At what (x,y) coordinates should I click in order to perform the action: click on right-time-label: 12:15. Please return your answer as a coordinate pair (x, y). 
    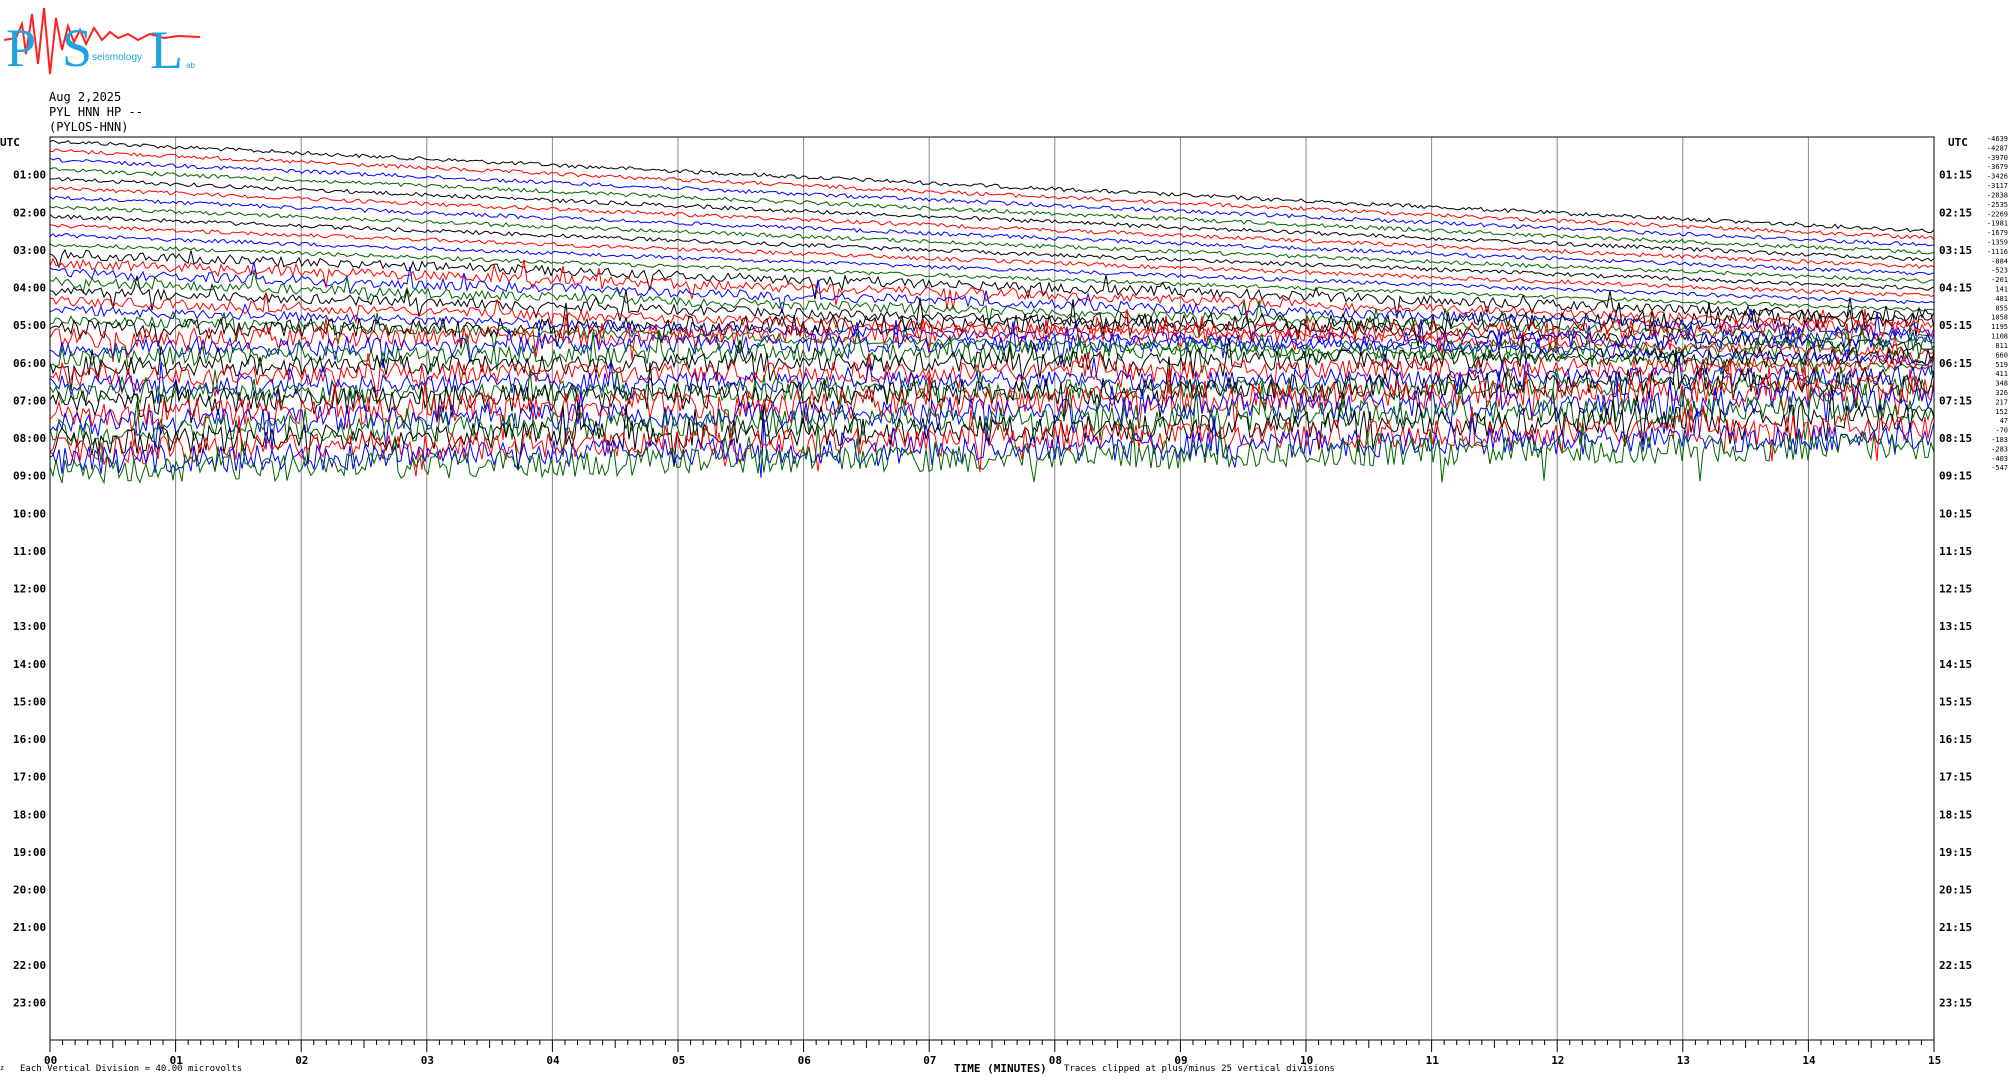
    Looking at the image, I should click on (1955, 589).